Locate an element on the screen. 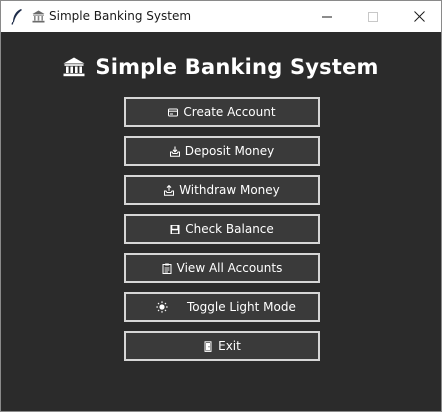  deposit-money-label: Deposit Money is located at coordinates (229, 151).